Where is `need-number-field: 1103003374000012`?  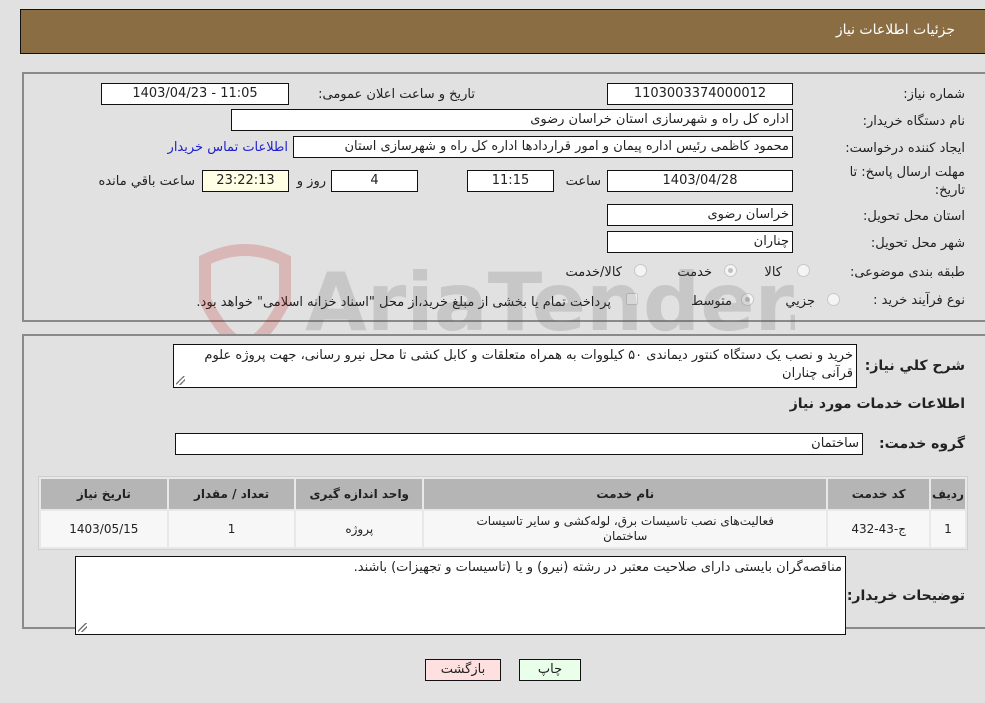 need-number-field: 1103003374000012 is located at coordinates (700, 94).